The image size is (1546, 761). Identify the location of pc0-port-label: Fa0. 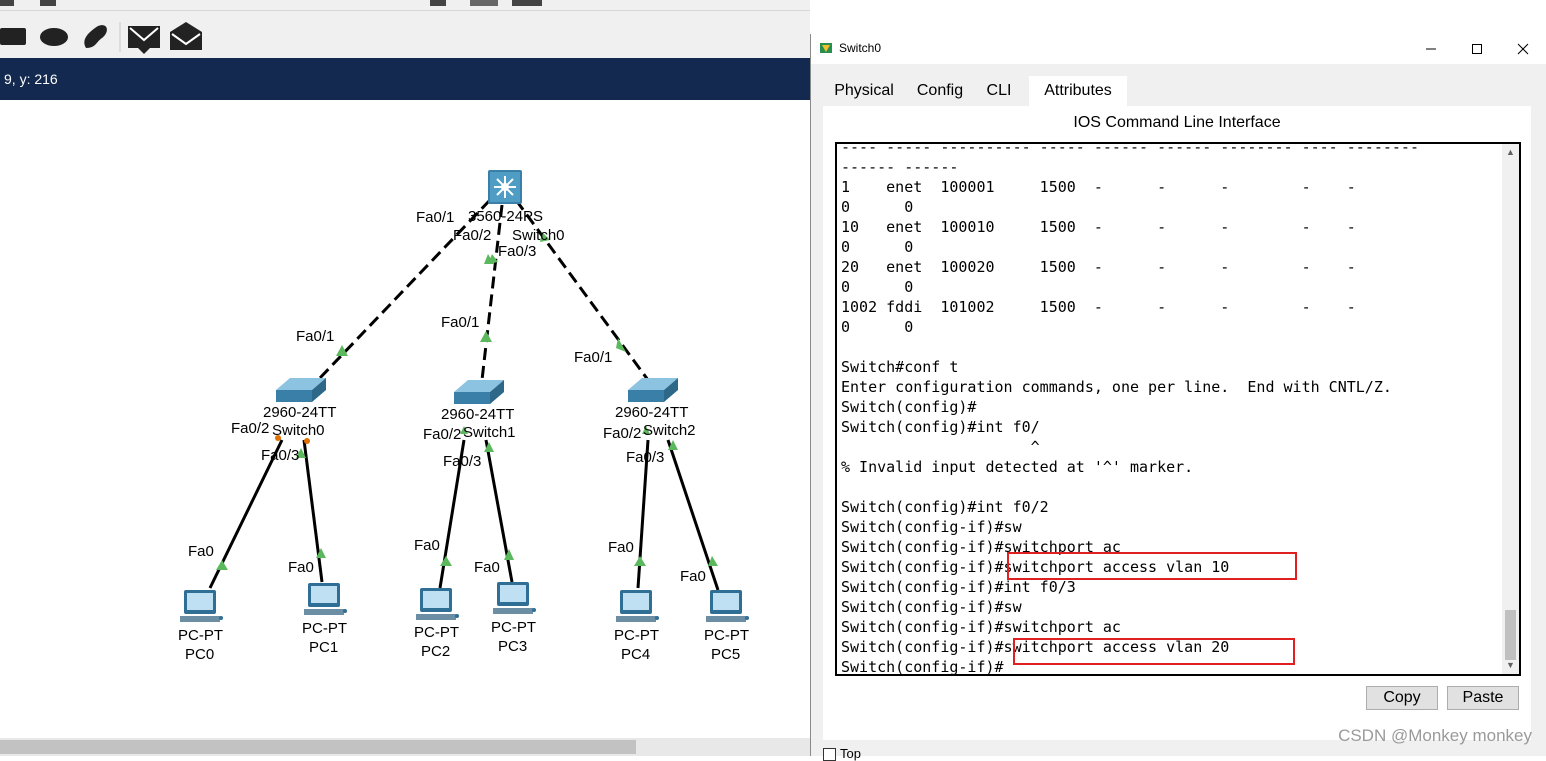
(201, 551).